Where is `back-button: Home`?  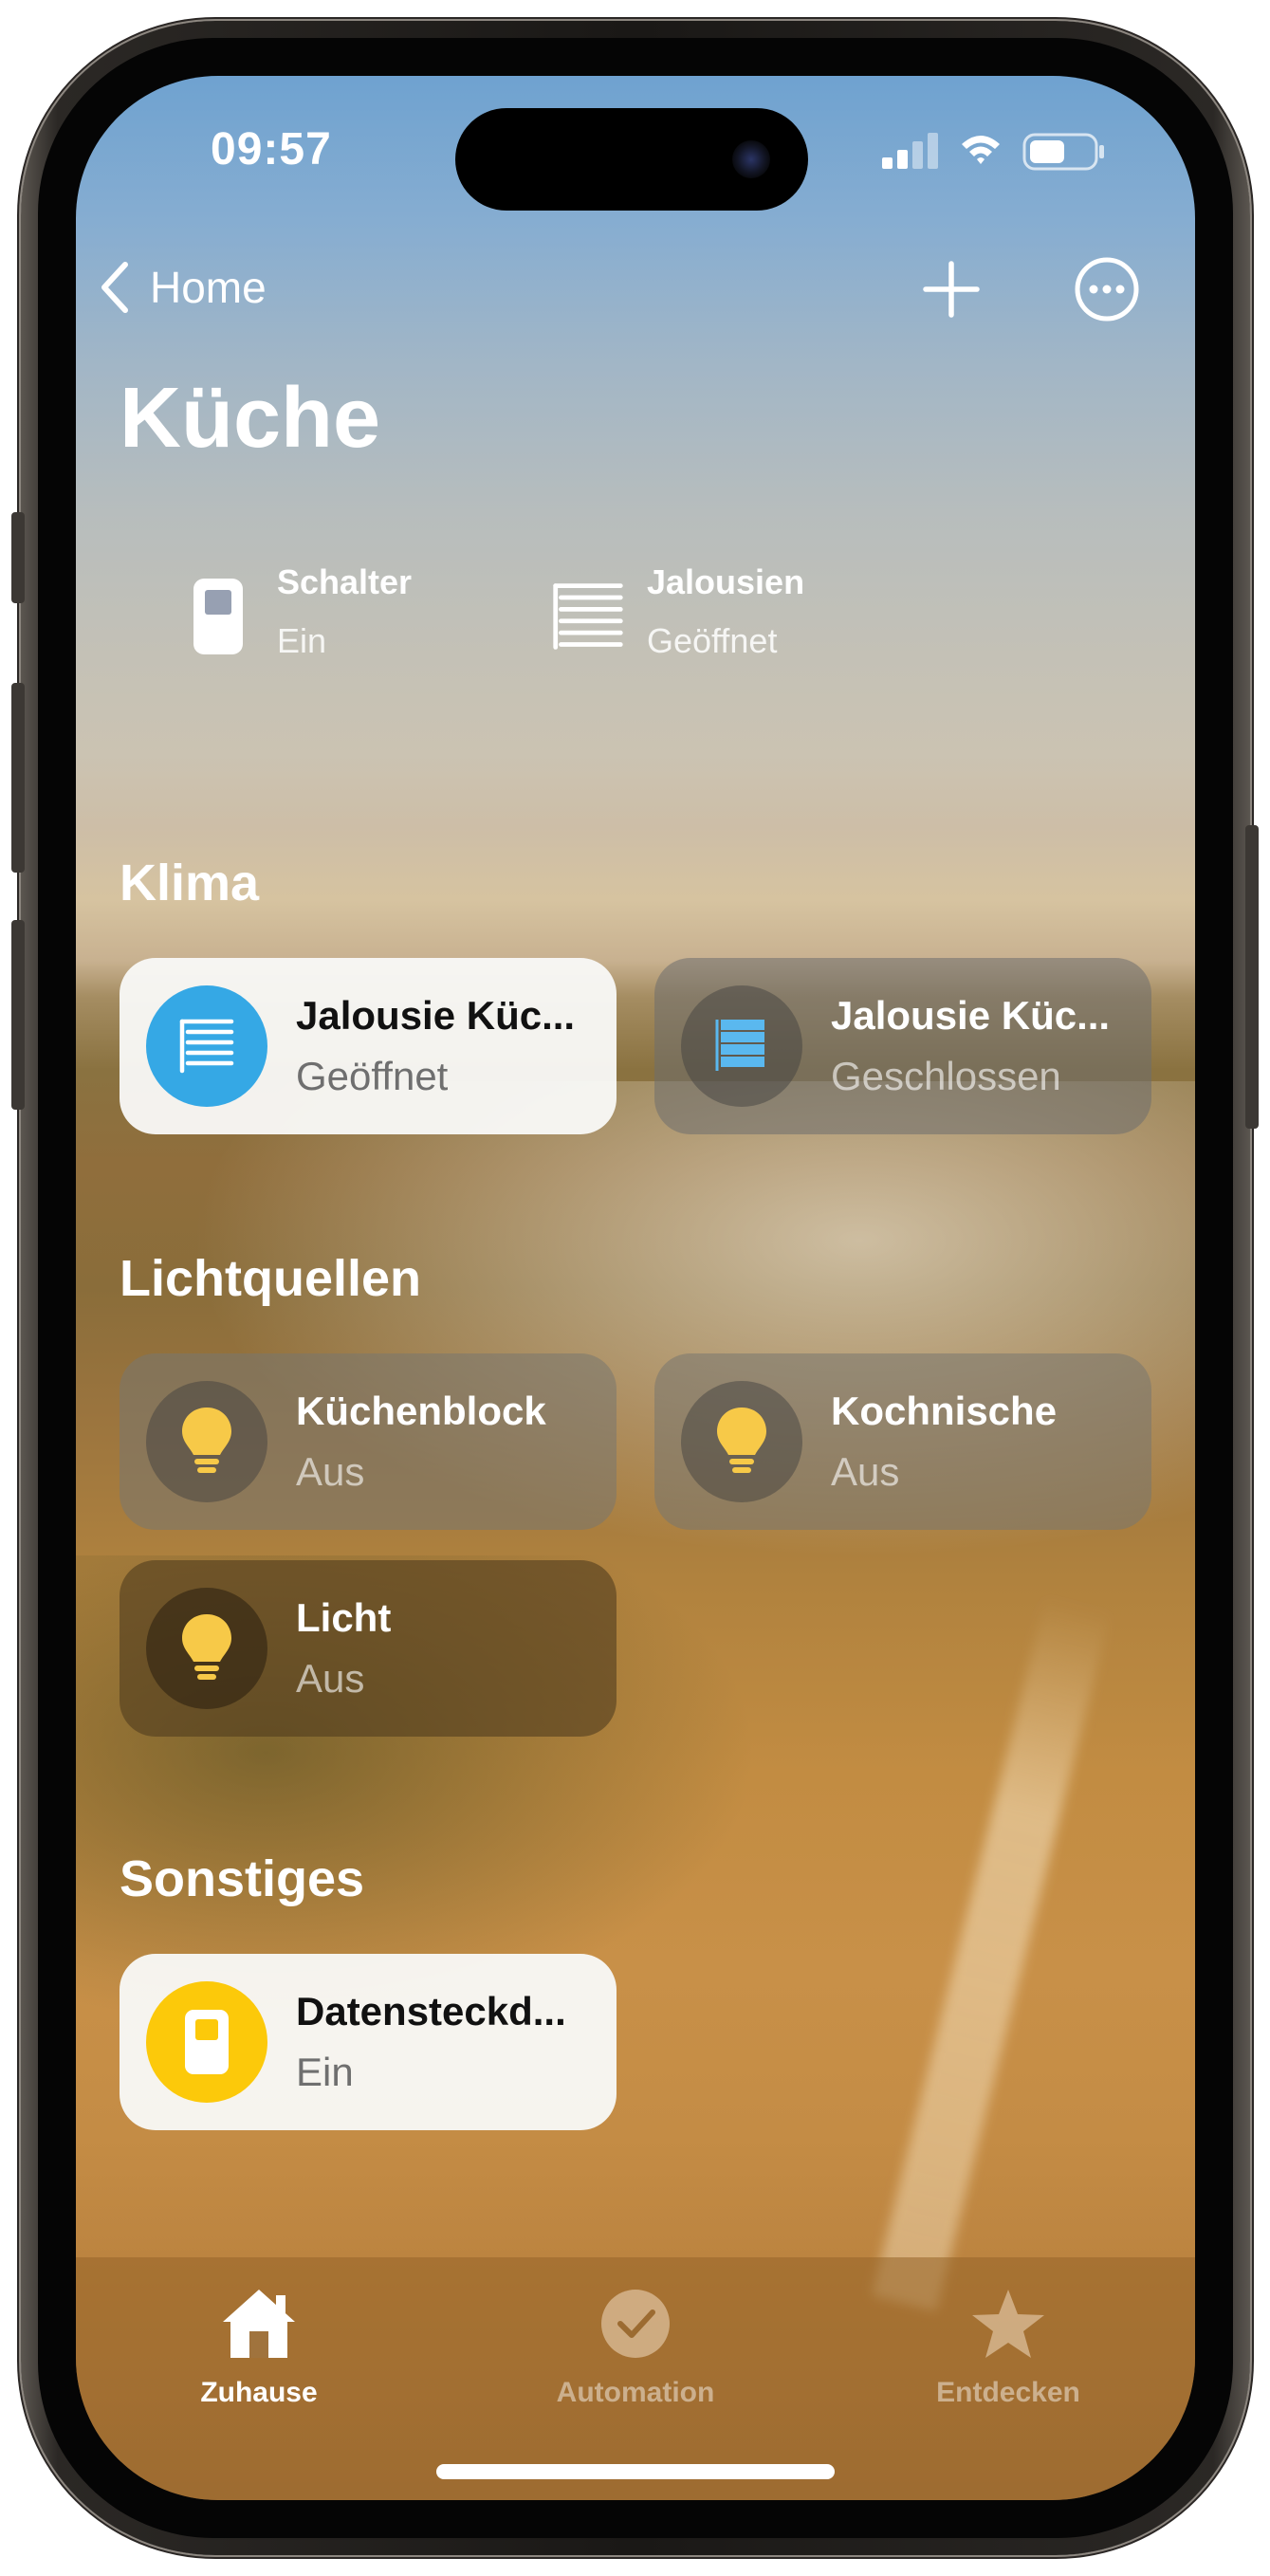
back-button: Home is located at coordinates (183, 287).